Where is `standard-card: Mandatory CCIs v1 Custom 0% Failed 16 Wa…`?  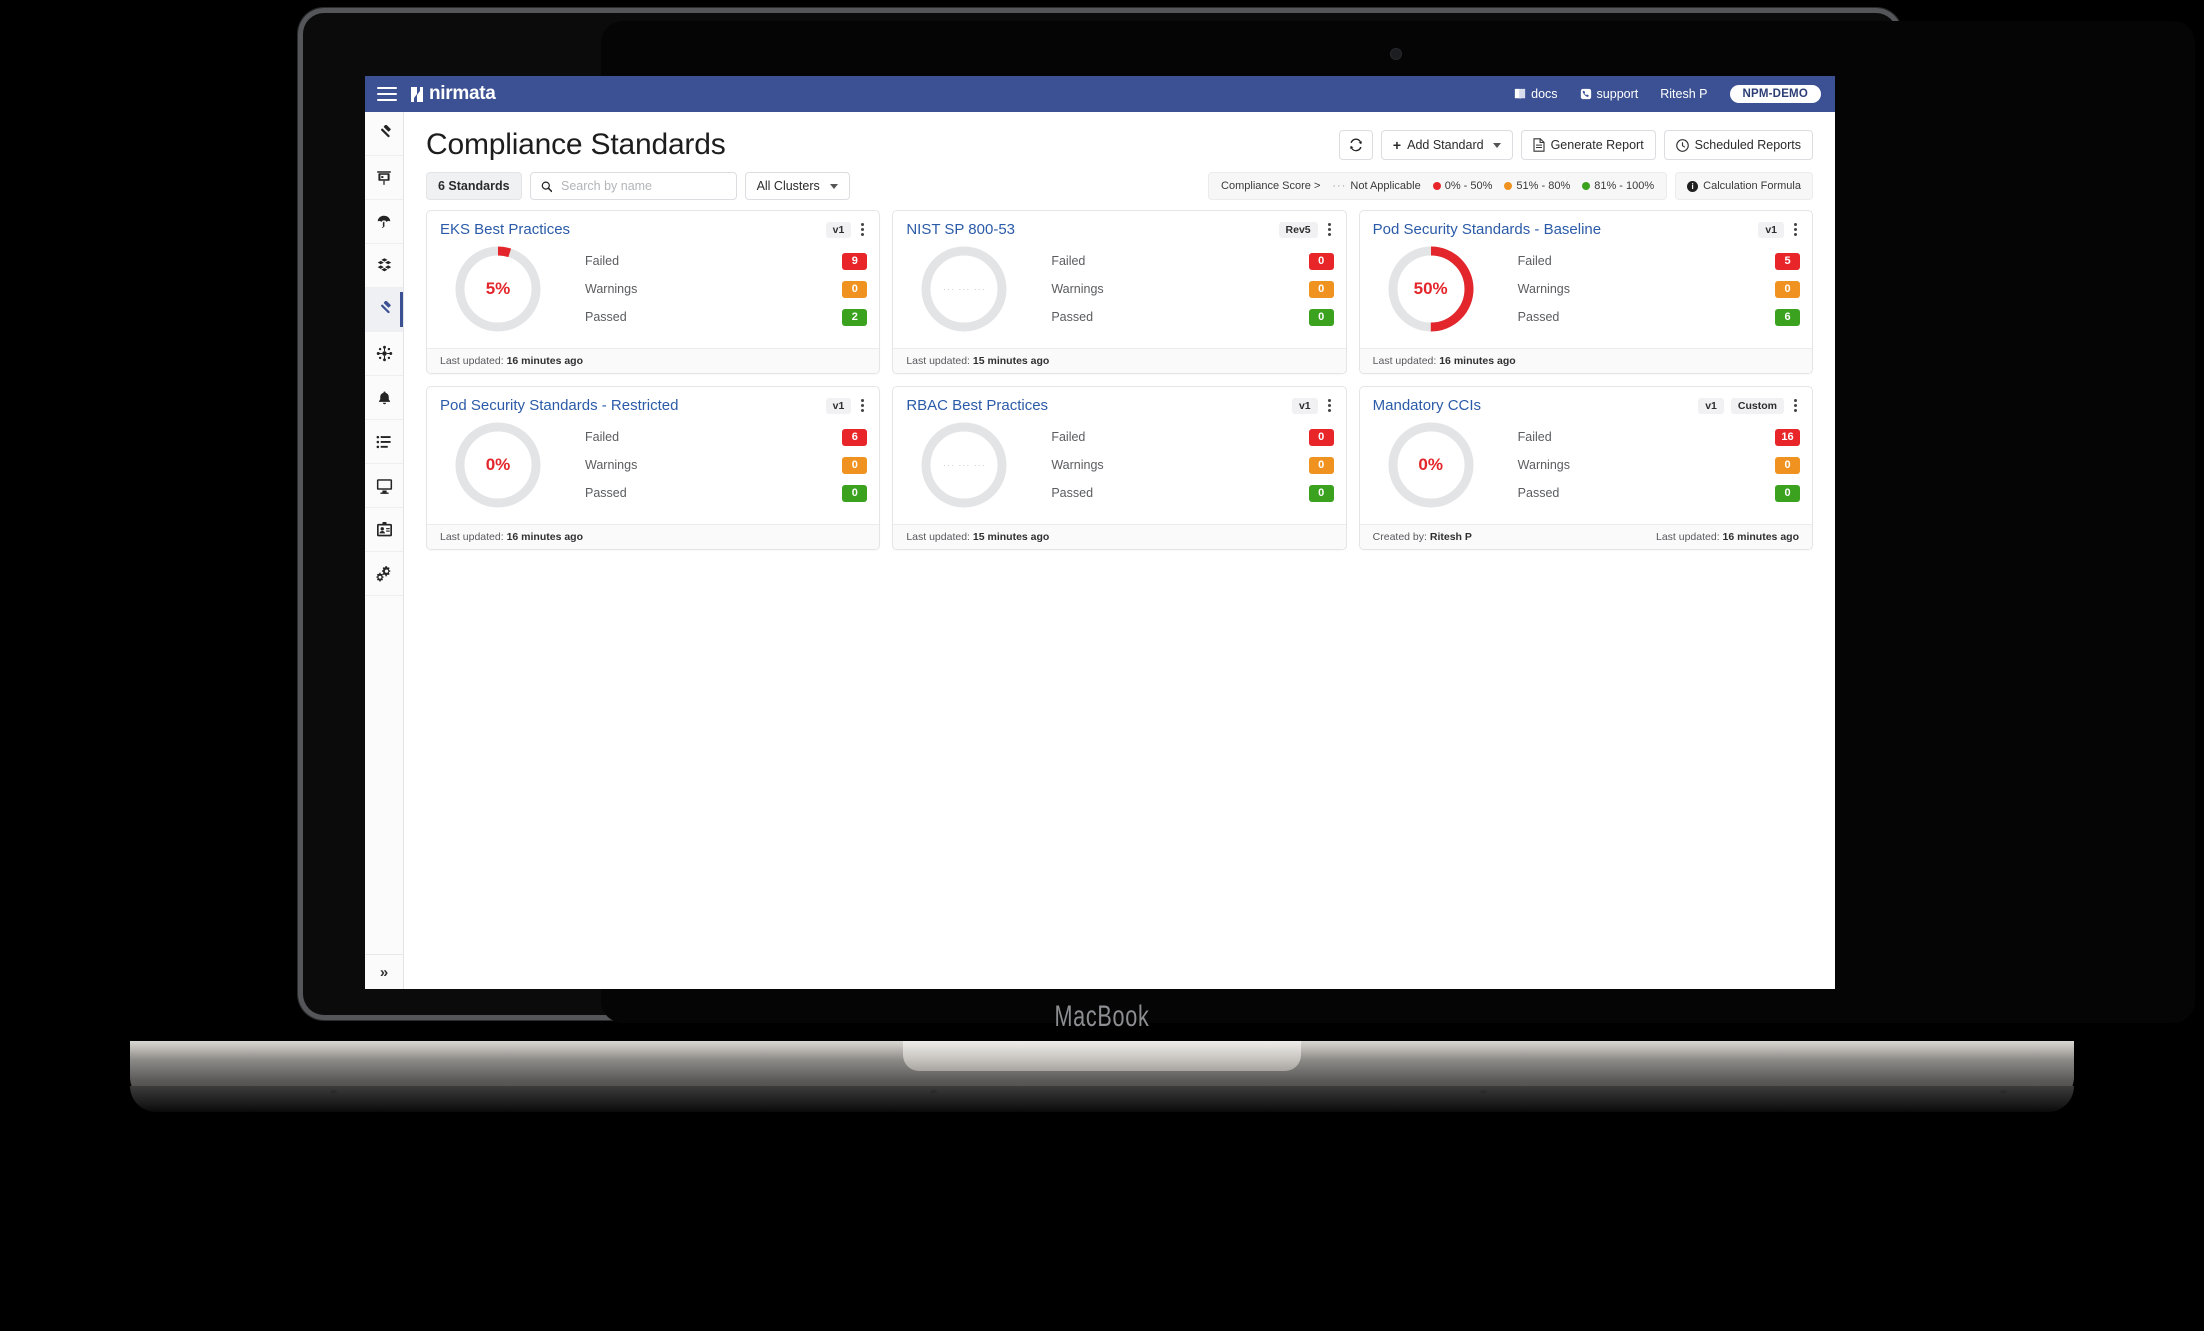 standard-card: Mandatory CCIs v1 Custom 0% Failed 16 Wa… is located at coordinates (1585, 468).